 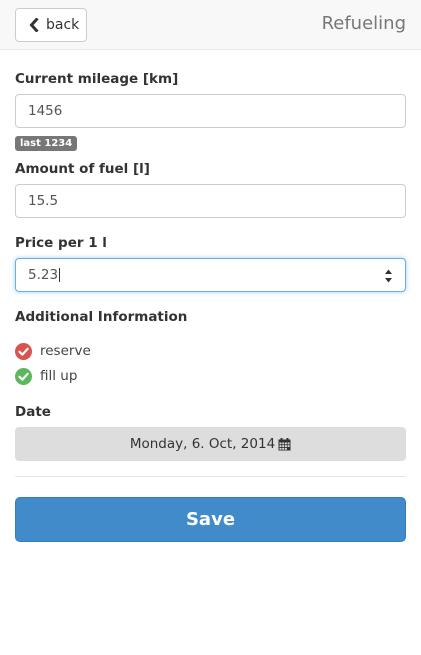 I want to click on last-mileage-badge: last 1234, so click(x=46, y=143).